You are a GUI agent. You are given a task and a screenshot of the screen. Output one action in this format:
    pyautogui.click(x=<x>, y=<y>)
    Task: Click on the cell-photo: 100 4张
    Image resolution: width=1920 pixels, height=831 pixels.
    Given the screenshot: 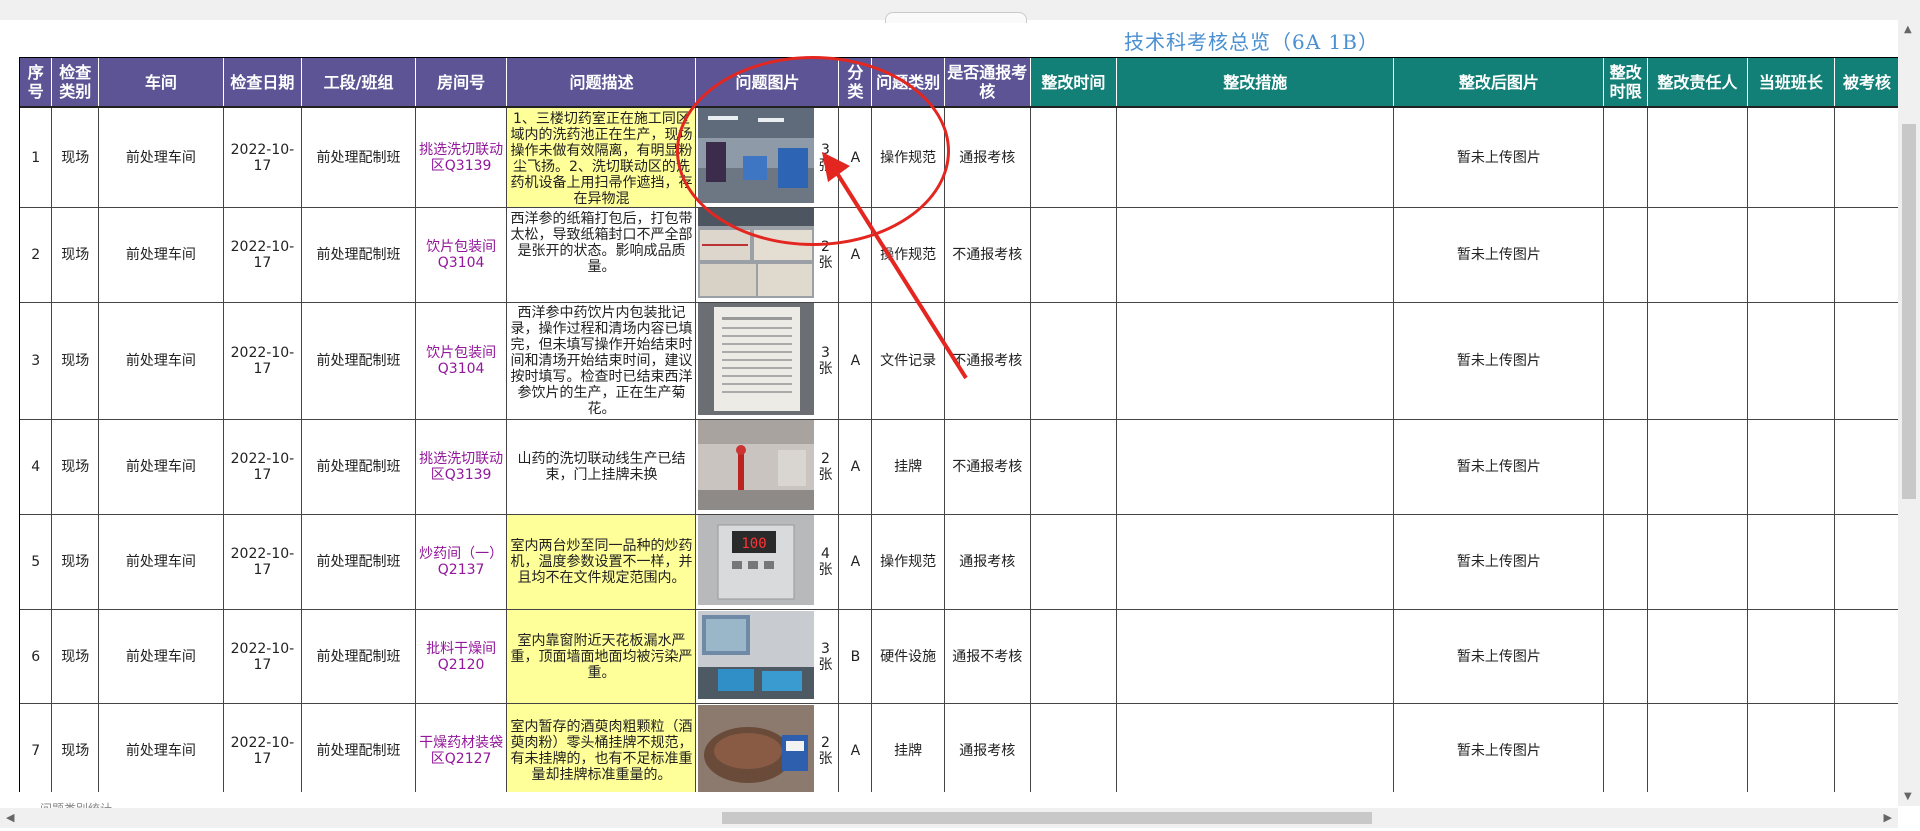 What is the action you would take?
    pyautogui.click(x=767, y=562)
    